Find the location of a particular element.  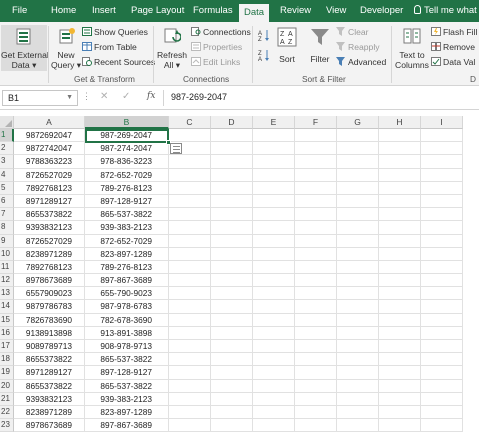

cell-a: 8971289127 is located at coordinates (49, 373).